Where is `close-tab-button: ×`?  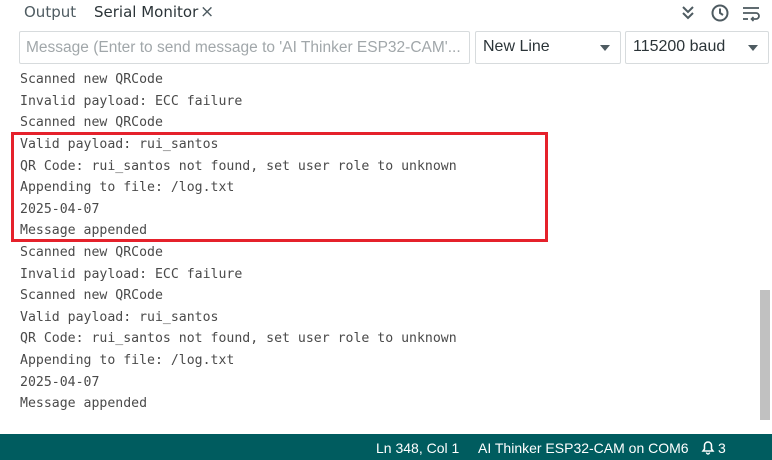 close-tab-button: × is located at coordinates (207, 12).